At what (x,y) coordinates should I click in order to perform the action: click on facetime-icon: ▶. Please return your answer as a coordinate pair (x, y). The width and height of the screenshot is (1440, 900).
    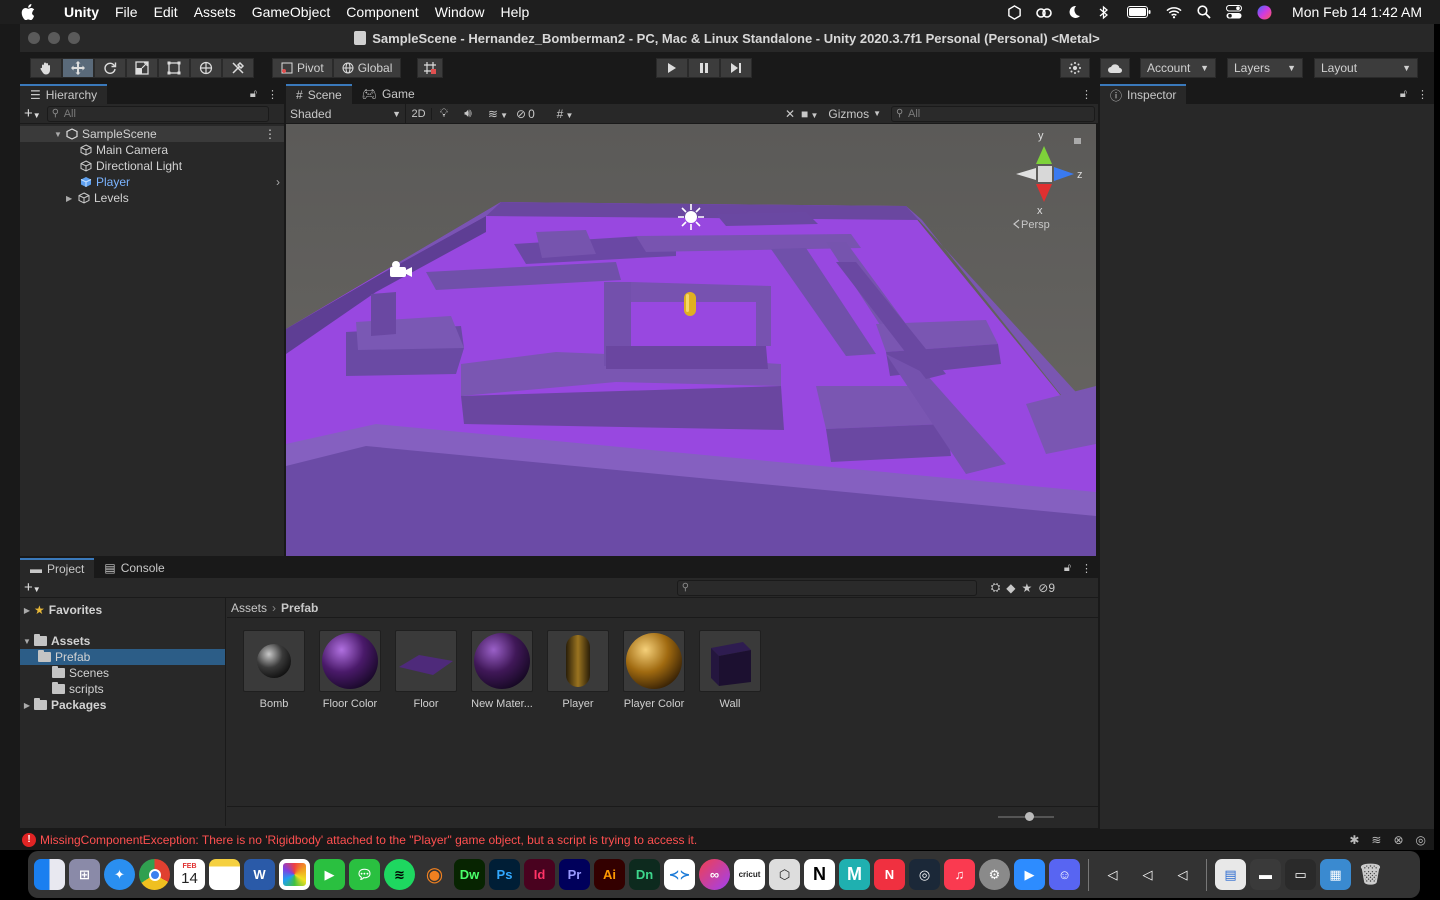
    Looking at the image, I should click on (329, 874).